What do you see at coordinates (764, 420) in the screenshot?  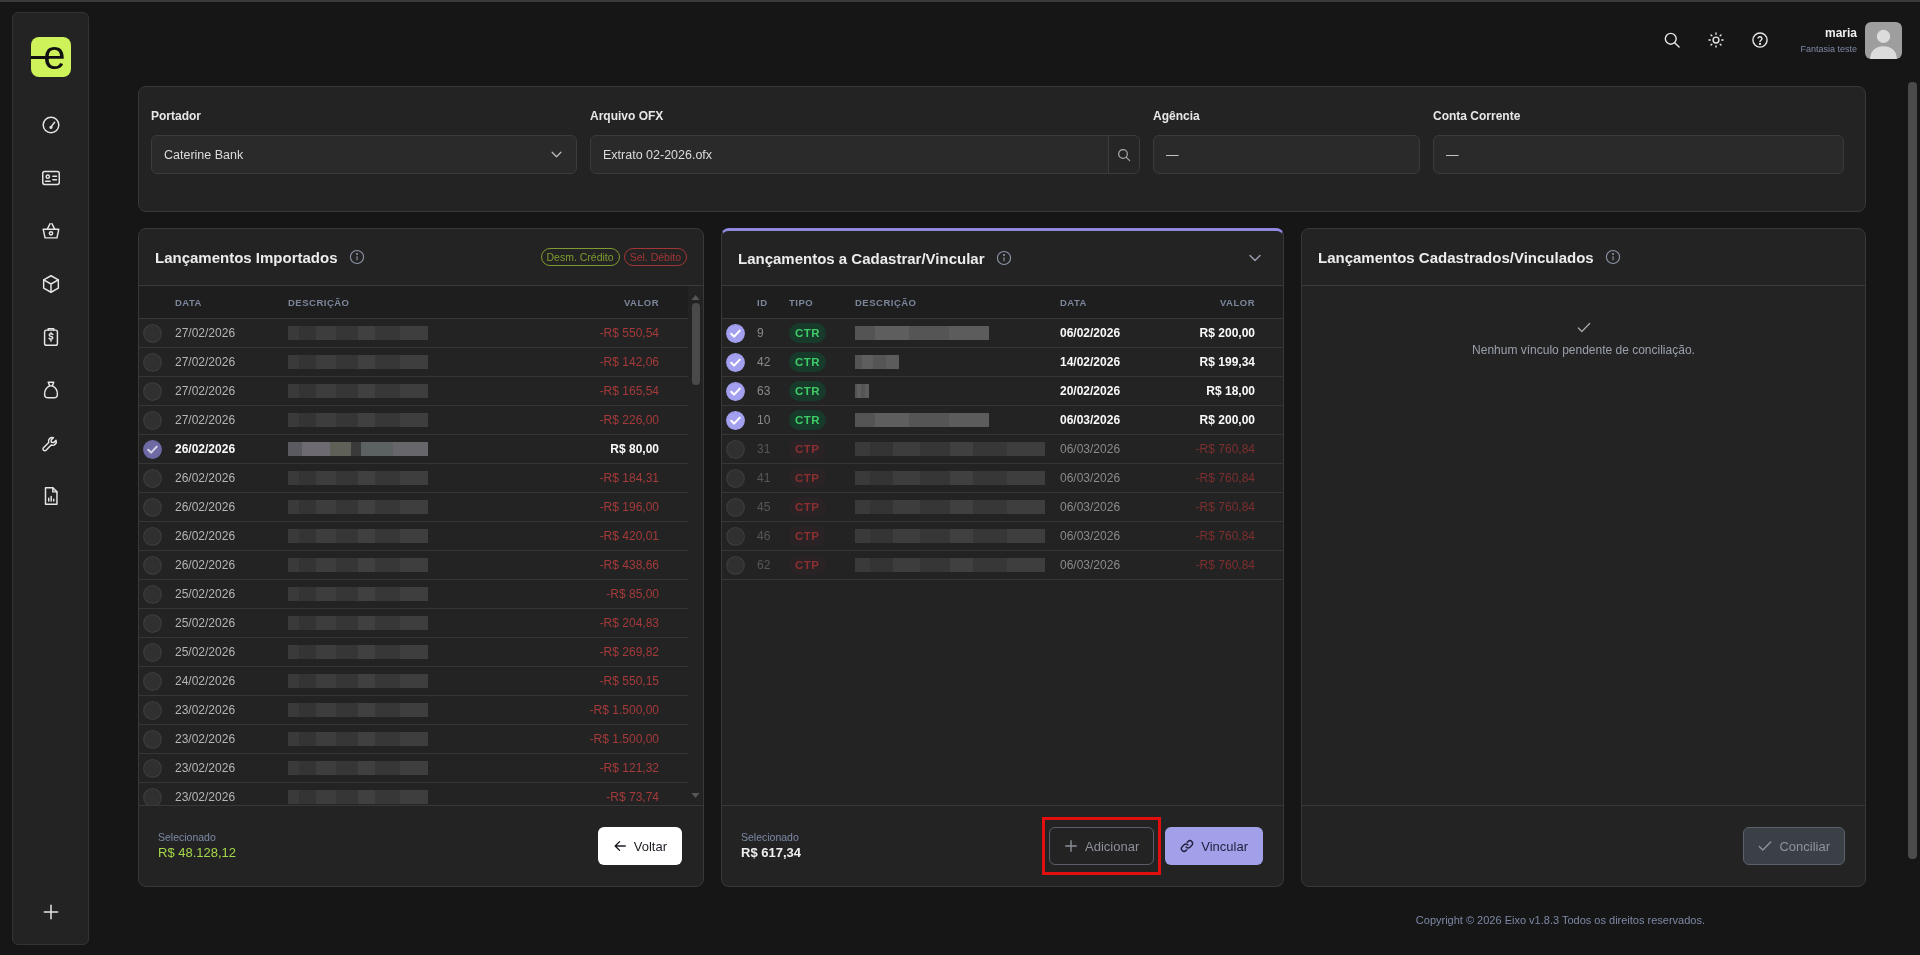 I see `table-cell: 10` at bounding box center [764, 420].